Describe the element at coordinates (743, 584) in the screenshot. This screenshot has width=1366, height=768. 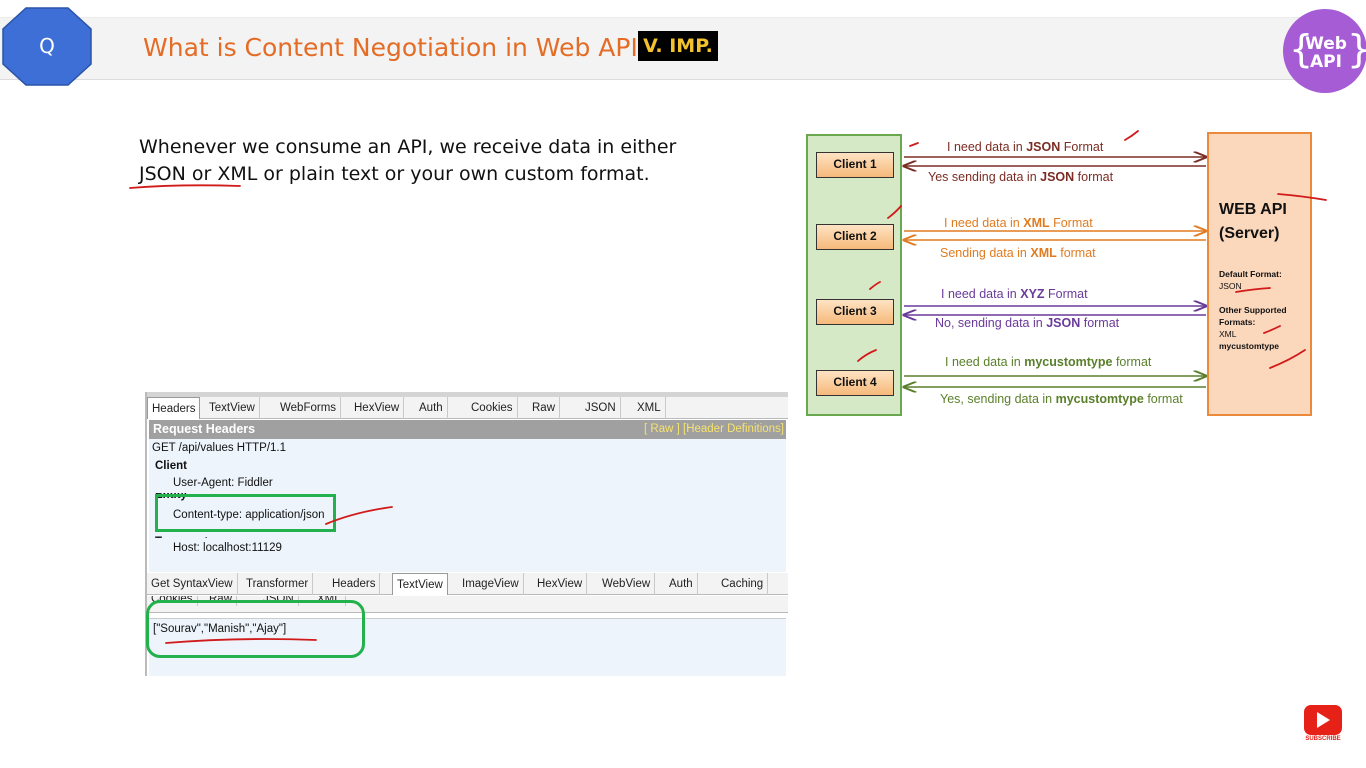
I see `tab-response-caching: Caching` at that location.